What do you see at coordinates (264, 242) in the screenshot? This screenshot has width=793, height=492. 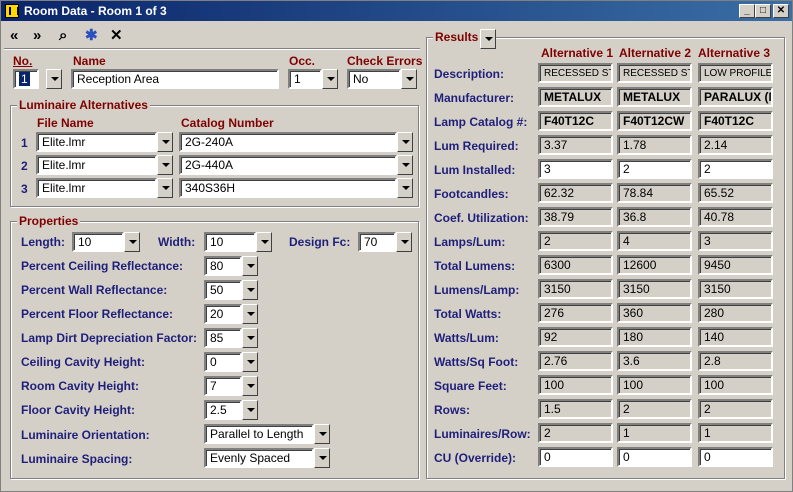 I see `width-dropdown` at bounding box center [264, 242].